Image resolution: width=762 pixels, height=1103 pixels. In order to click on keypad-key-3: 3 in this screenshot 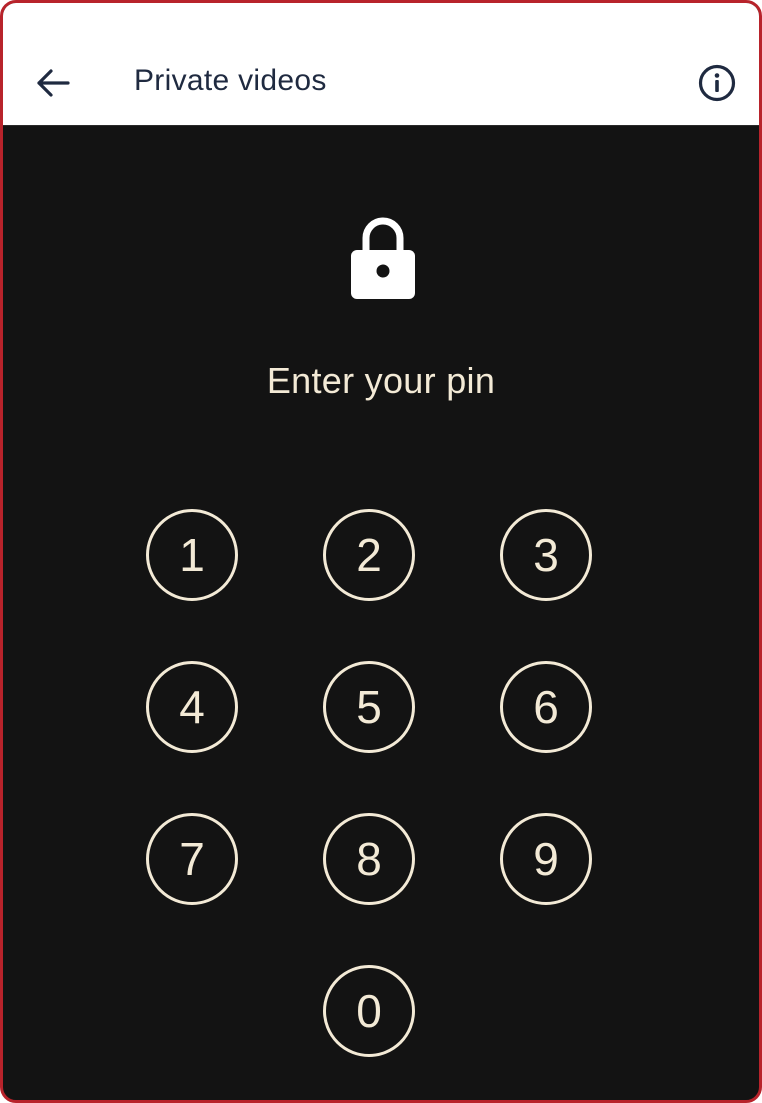, I will do `click(546, 555)`.